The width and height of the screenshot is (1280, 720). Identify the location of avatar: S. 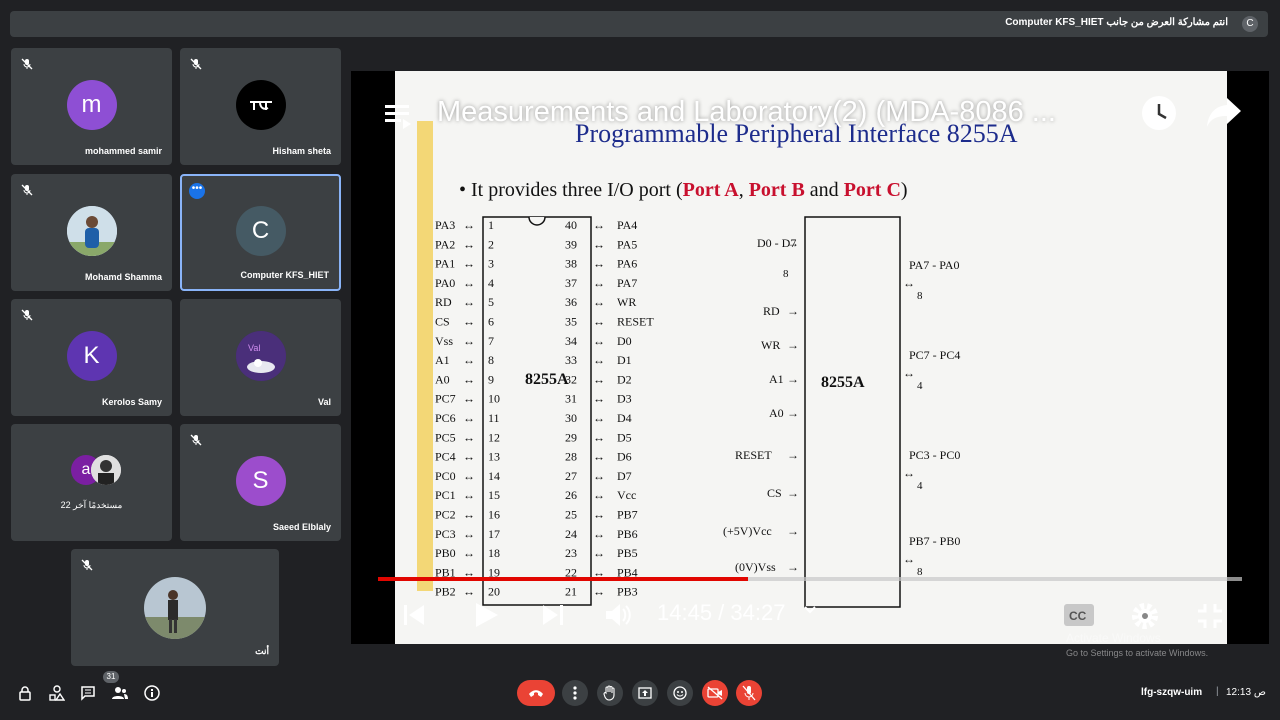
(260, 480).